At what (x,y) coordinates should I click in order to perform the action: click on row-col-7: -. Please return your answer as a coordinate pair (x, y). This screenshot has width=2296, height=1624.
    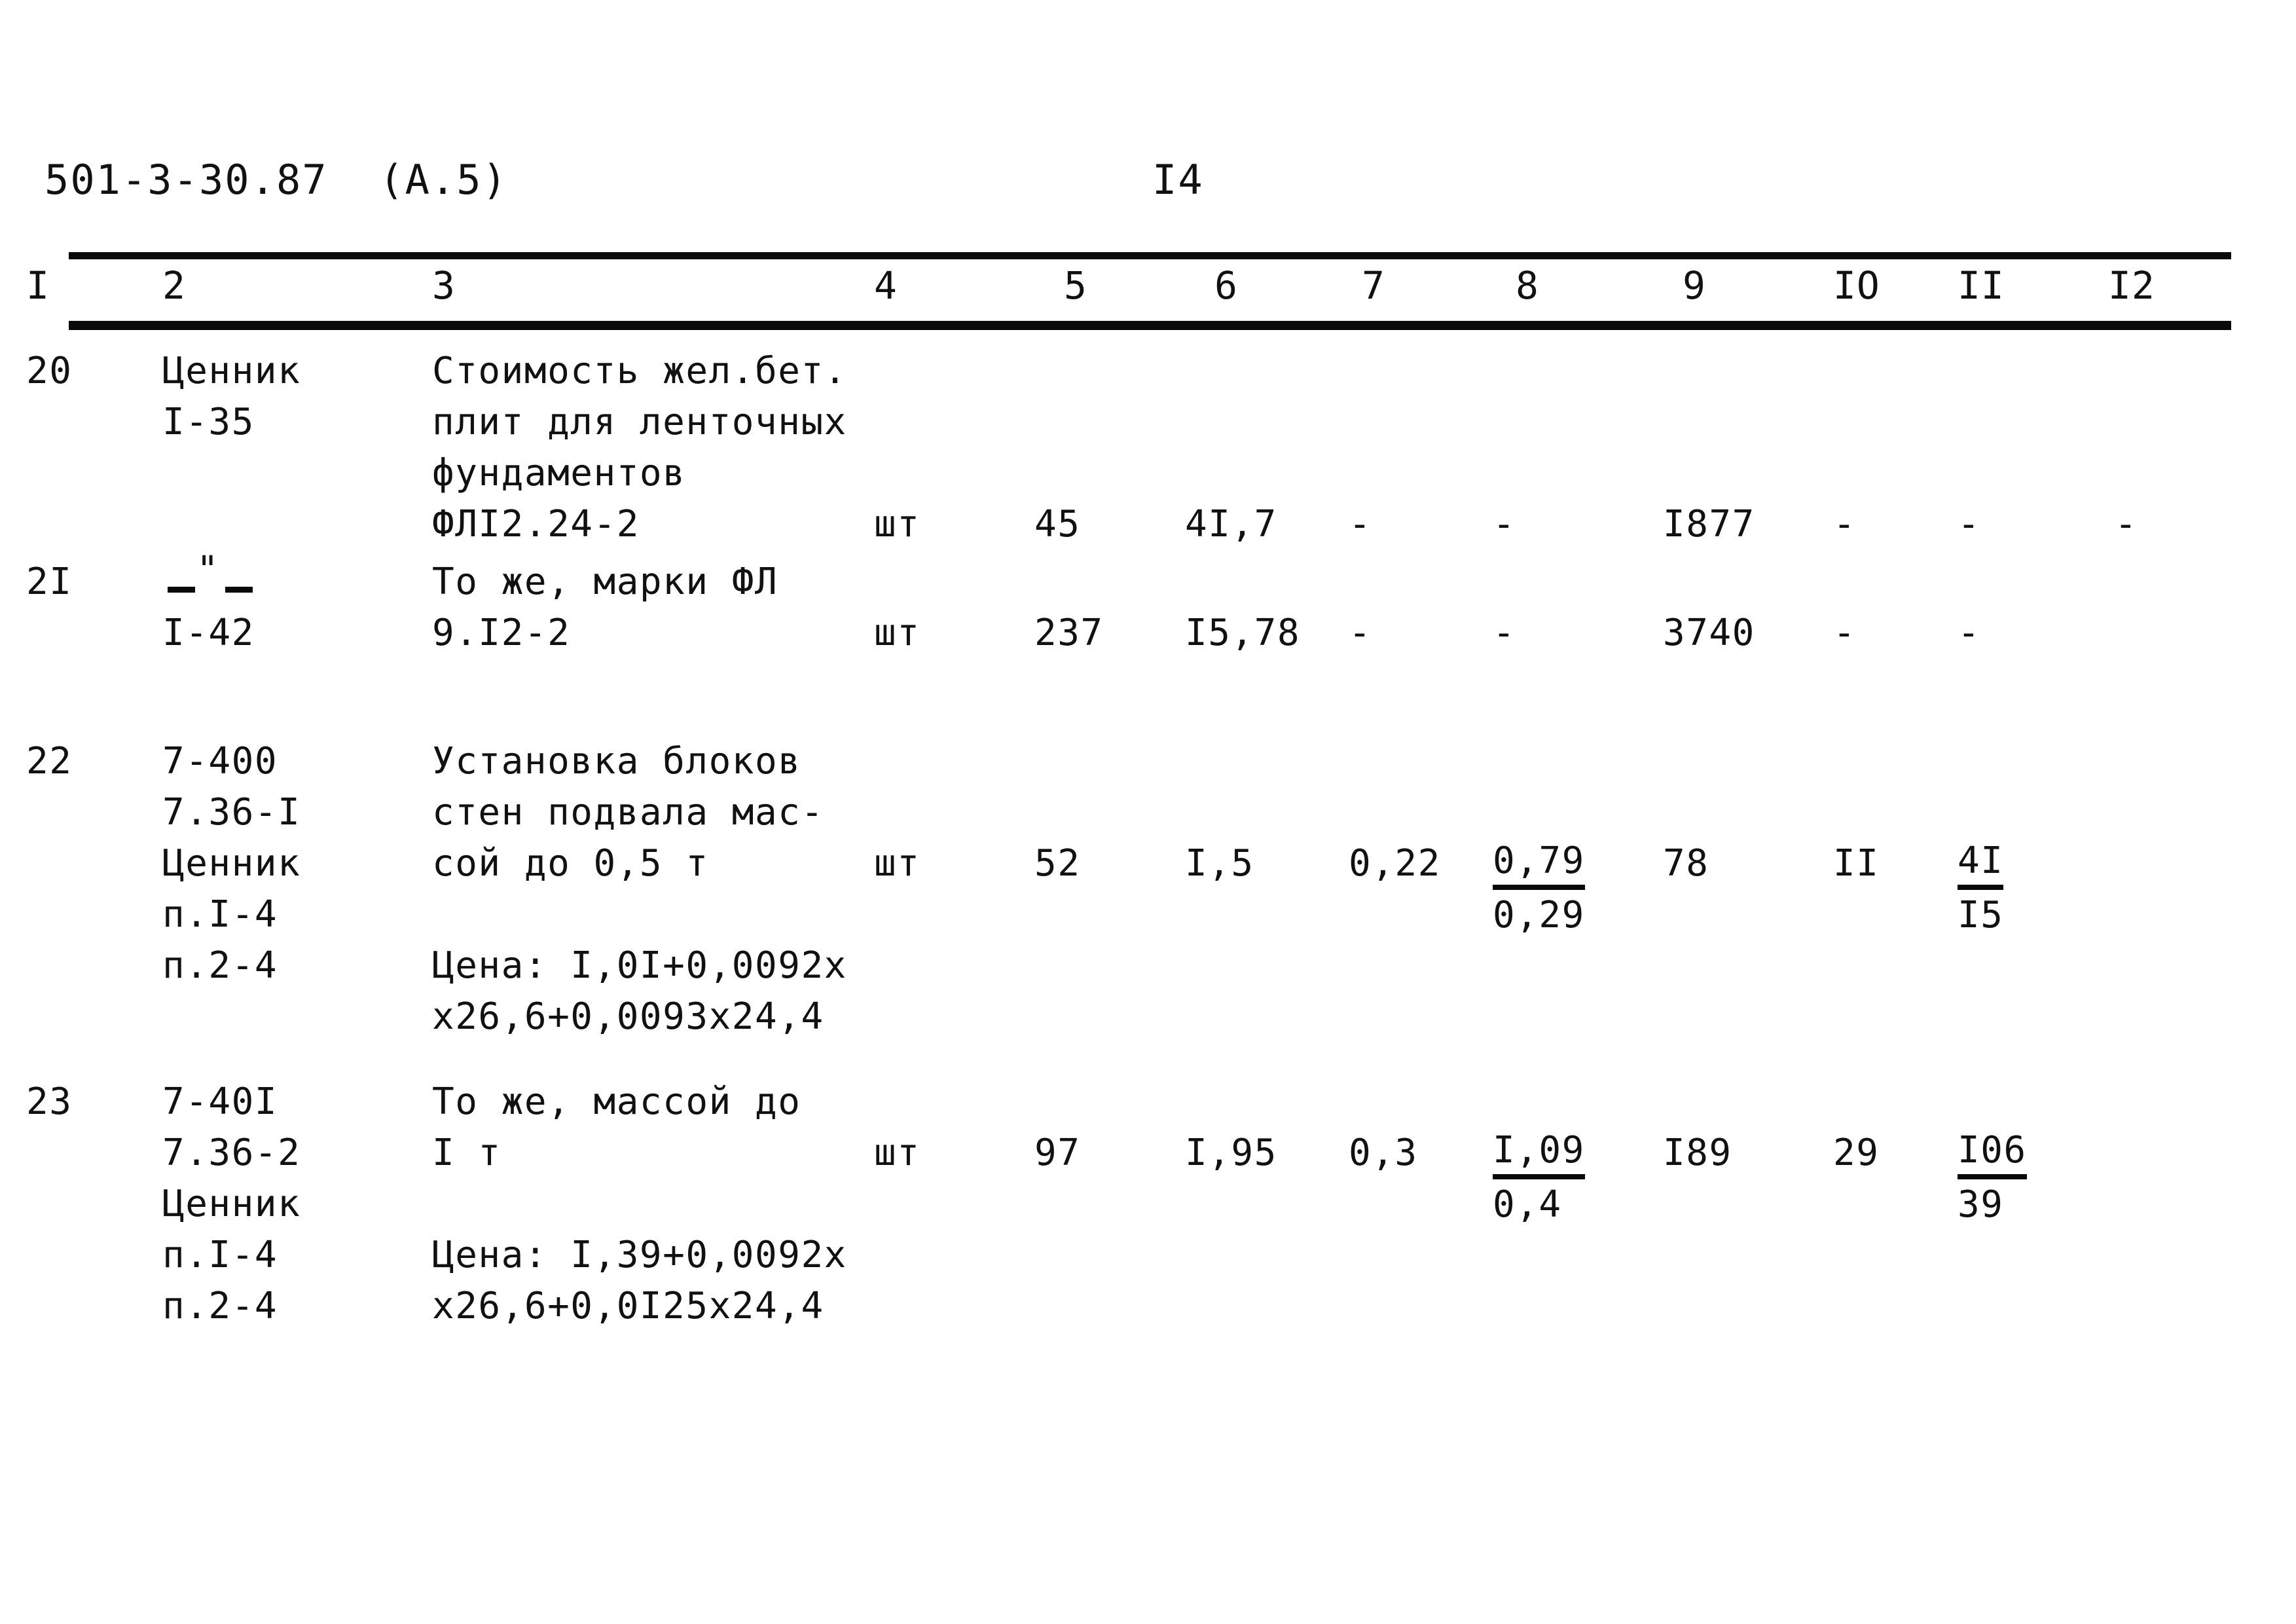
    Looking at the image, I should click on (1360, 633).